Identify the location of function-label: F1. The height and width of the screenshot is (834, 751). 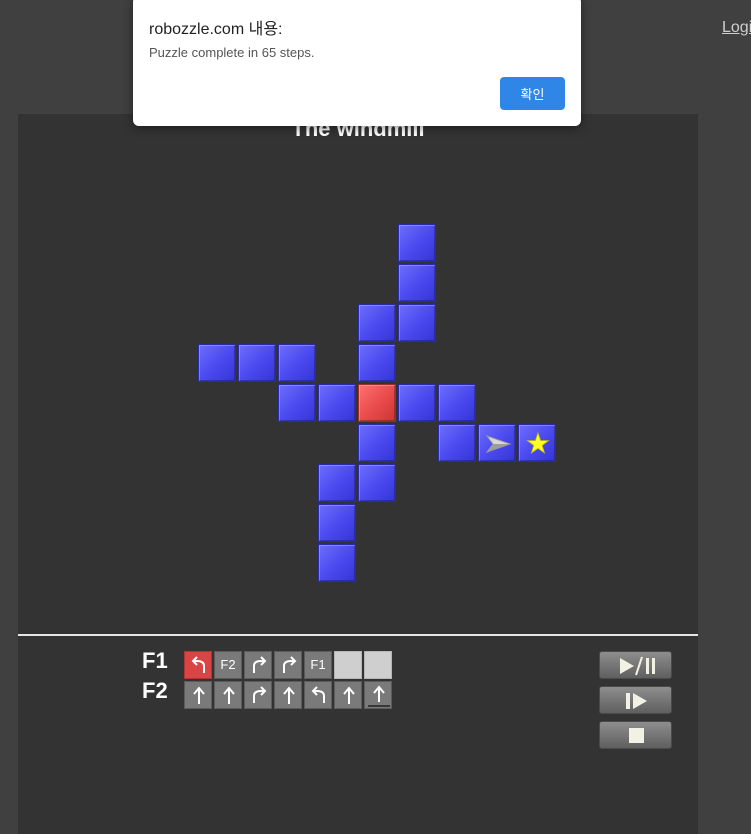
(155, 660).